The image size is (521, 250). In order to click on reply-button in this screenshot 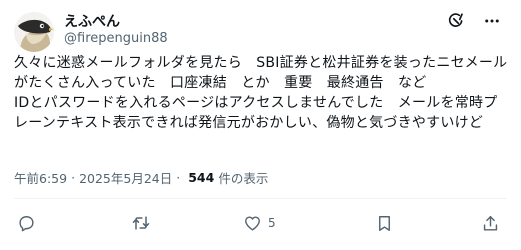, I will do `click(29, 223)`.